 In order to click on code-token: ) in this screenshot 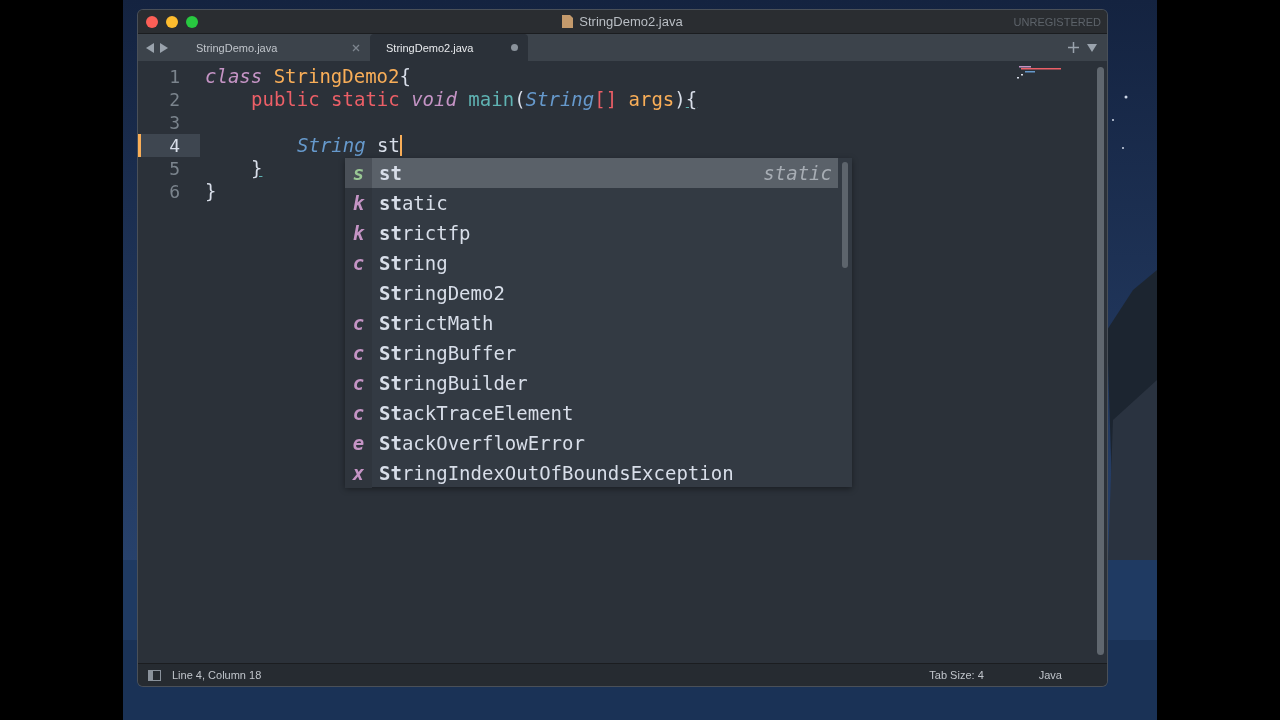, I will do `click(680, 99)`.